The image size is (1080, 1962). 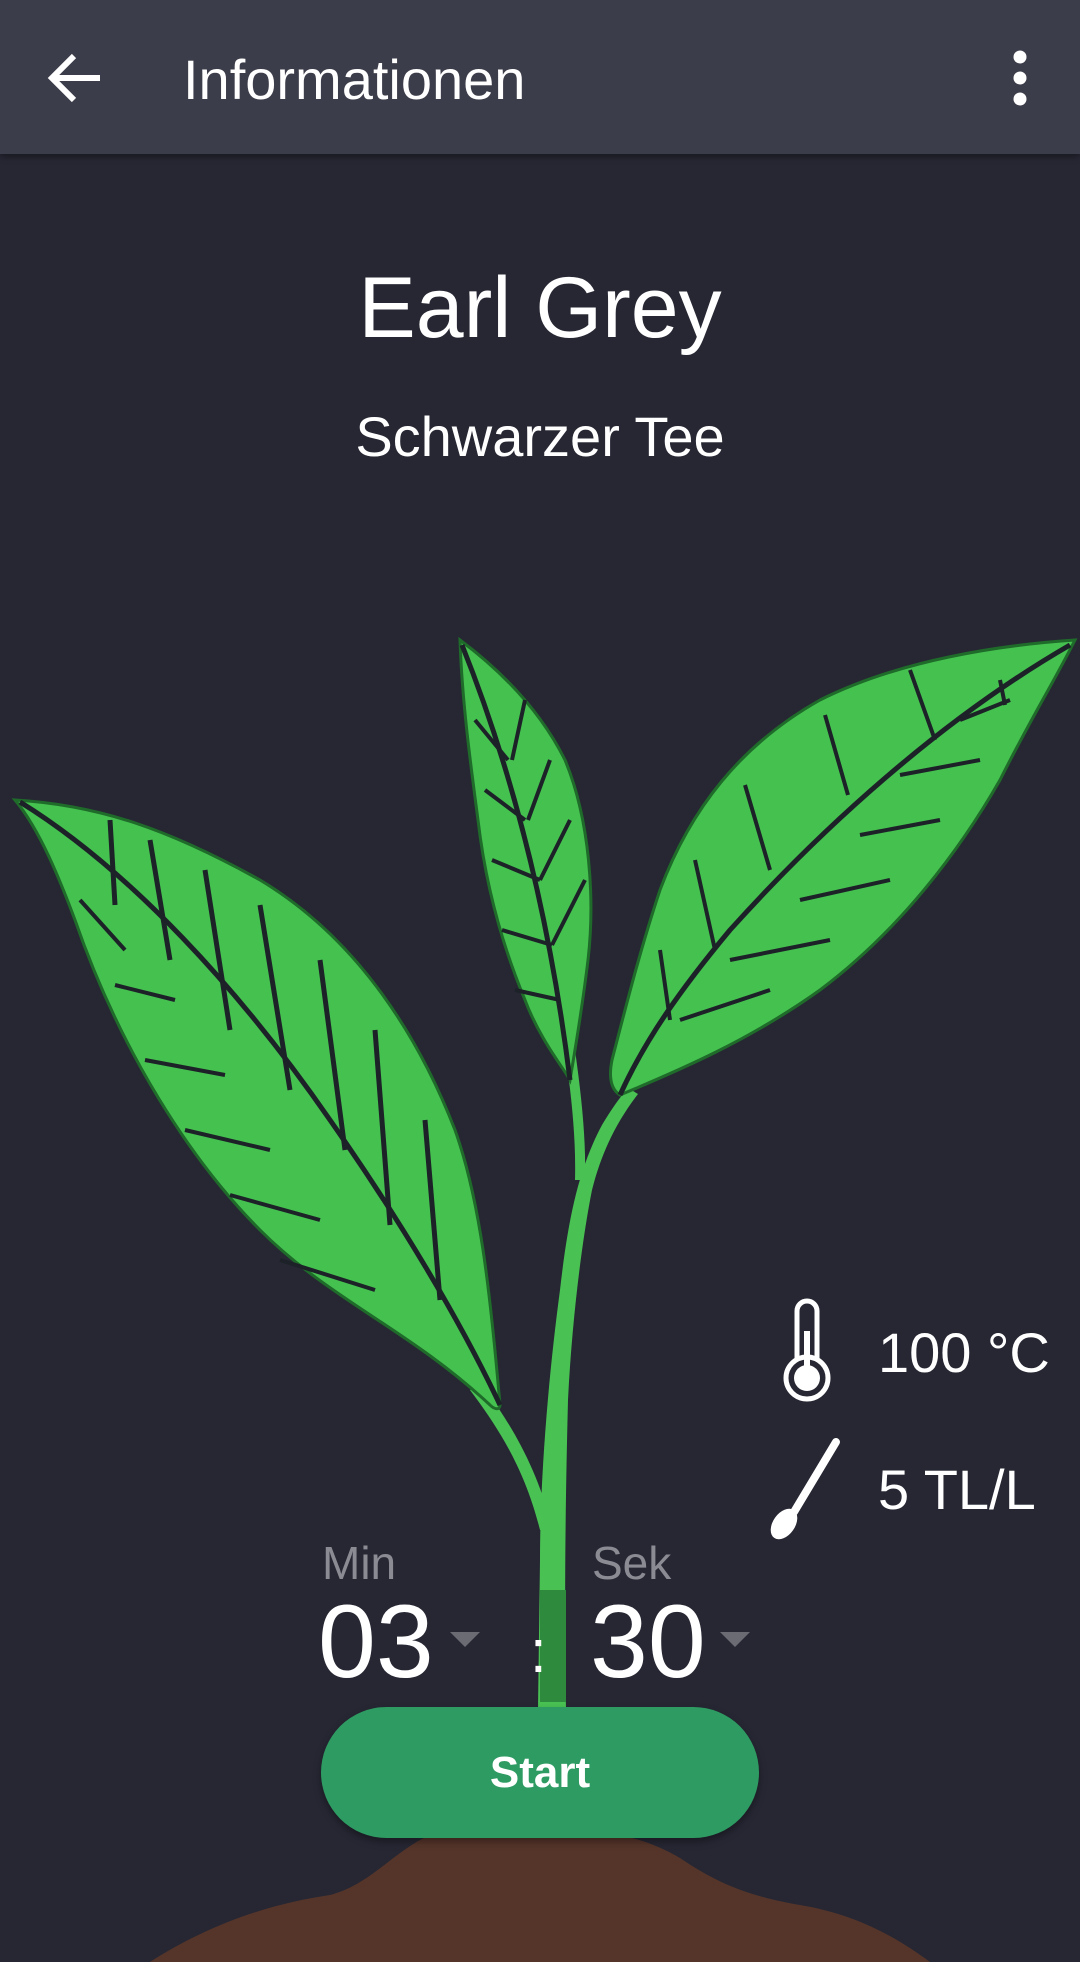 What do you see at coordinates (805, 1489) in the screenshot?
I see `spoon-icon` at bounding box center [805, 1489].